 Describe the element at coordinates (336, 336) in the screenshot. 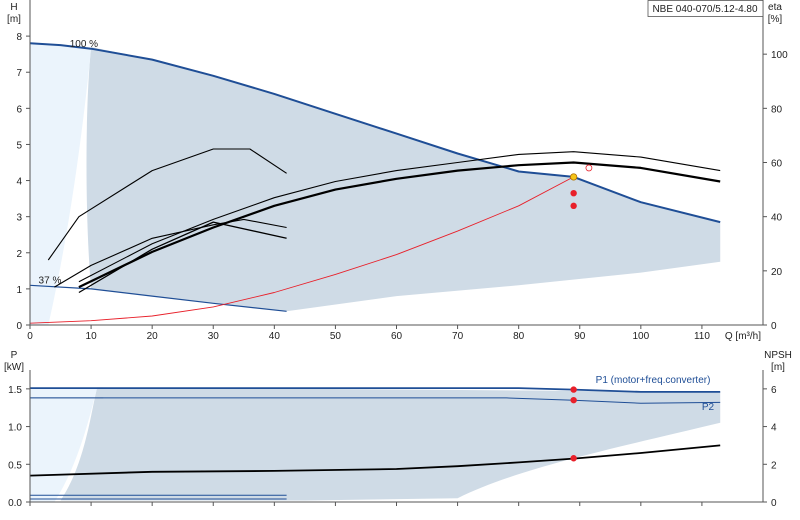

I see `x-tick-label: 50` at that location.